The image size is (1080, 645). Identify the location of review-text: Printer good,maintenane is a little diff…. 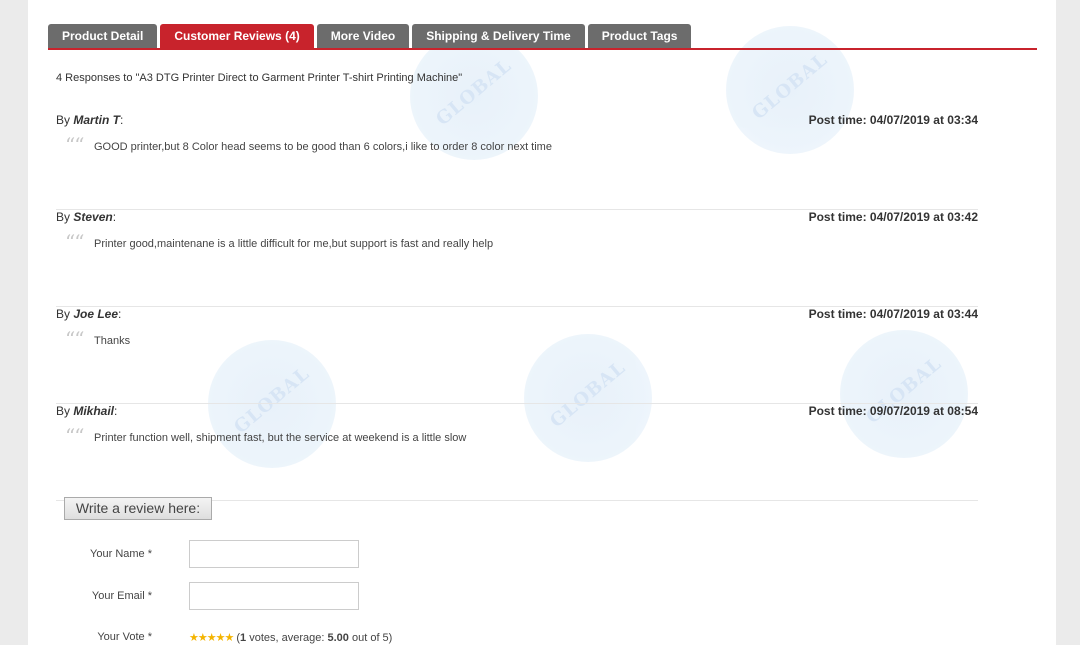
(294, 244).